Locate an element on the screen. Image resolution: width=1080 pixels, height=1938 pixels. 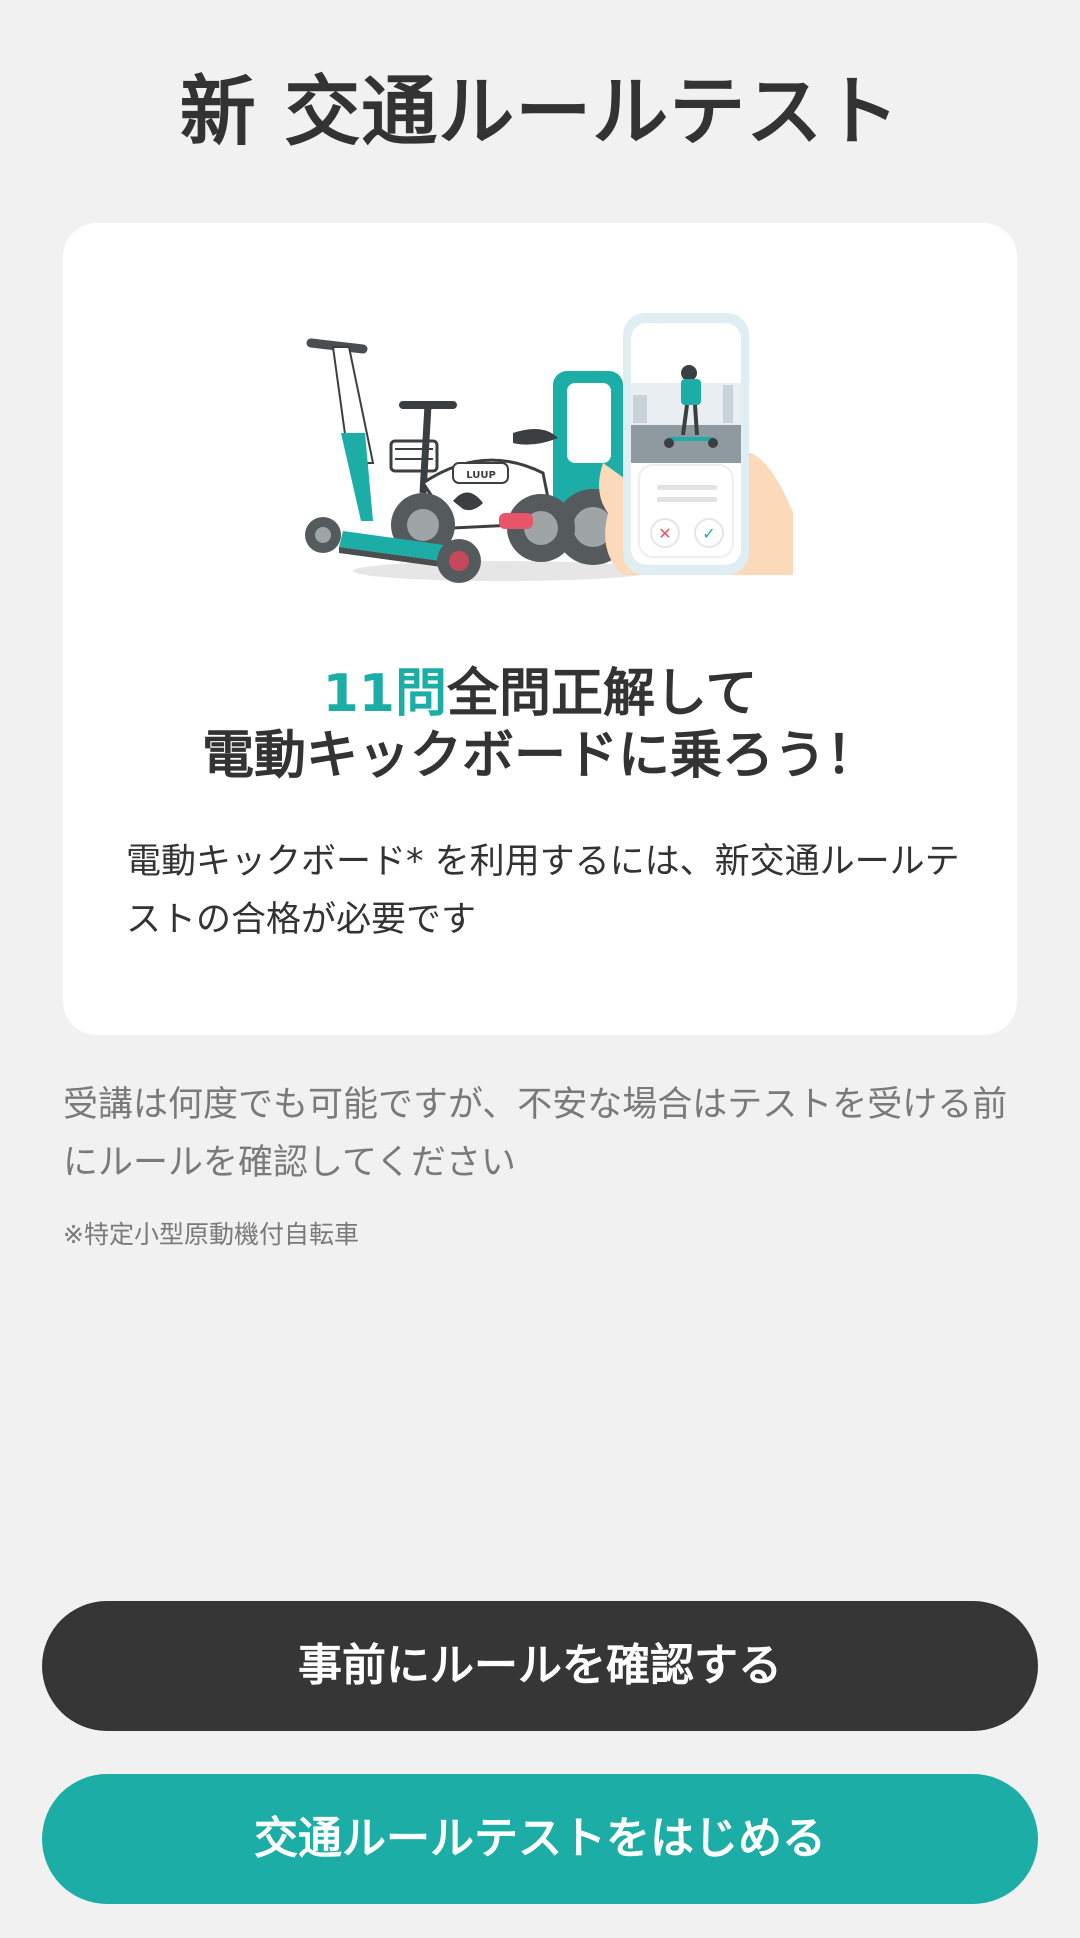
illustration: LUUP ✕ ✓ is located at coordinates (549, 448).